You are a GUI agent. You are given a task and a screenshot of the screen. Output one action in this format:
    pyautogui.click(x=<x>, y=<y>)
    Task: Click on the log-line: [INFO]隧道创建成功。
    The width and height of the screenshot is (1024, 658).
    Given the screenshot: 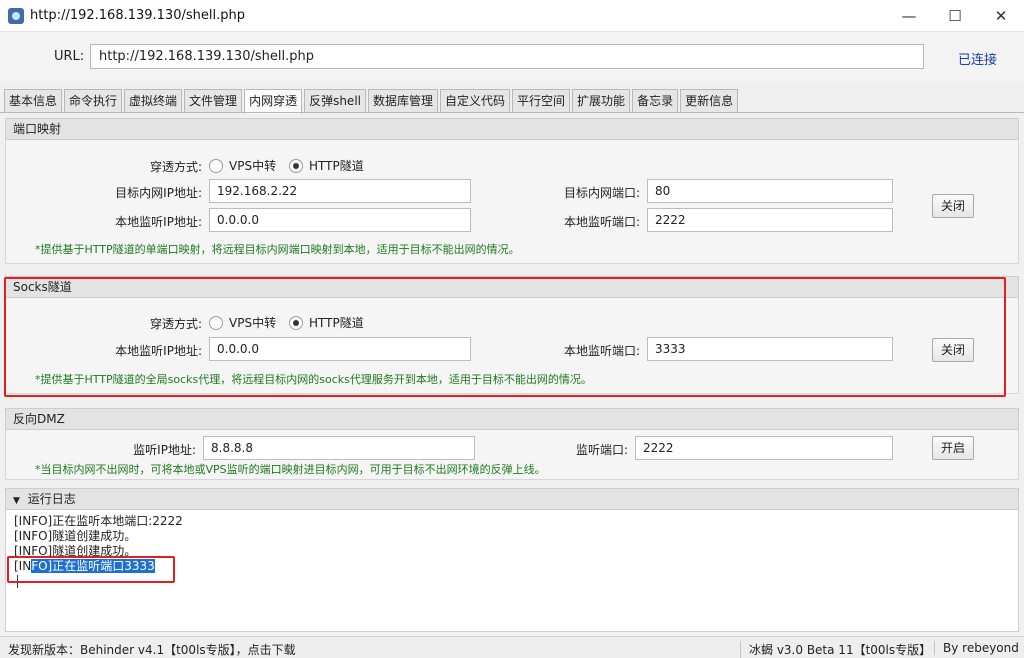 What is the action you would take?
    pyautogui.click(x=75, y=536)
    